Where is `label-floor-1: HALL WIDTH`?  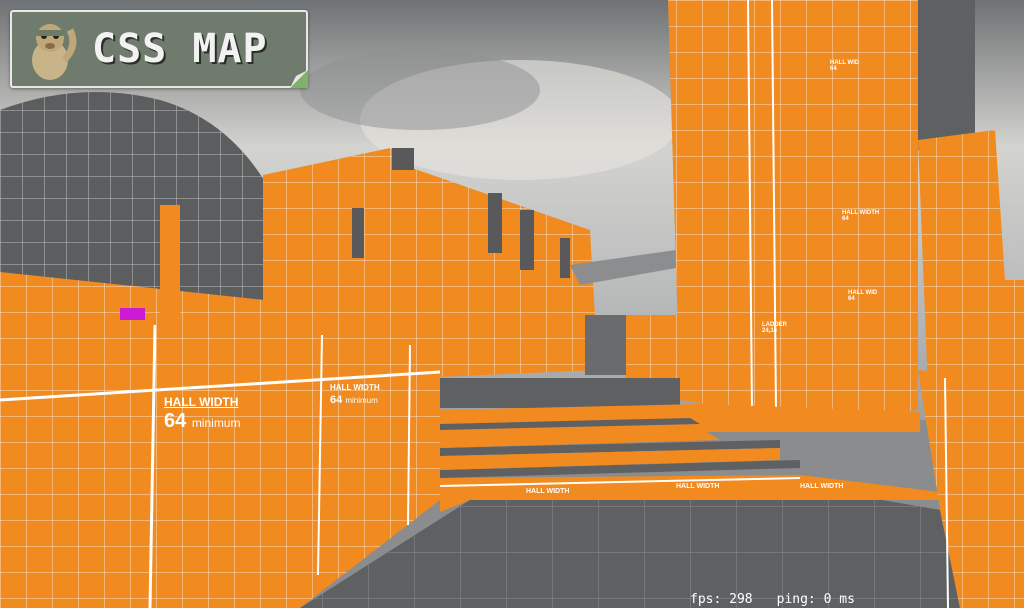 label-floor-1: HALL WIDTH is located at coordinates (548, 491).